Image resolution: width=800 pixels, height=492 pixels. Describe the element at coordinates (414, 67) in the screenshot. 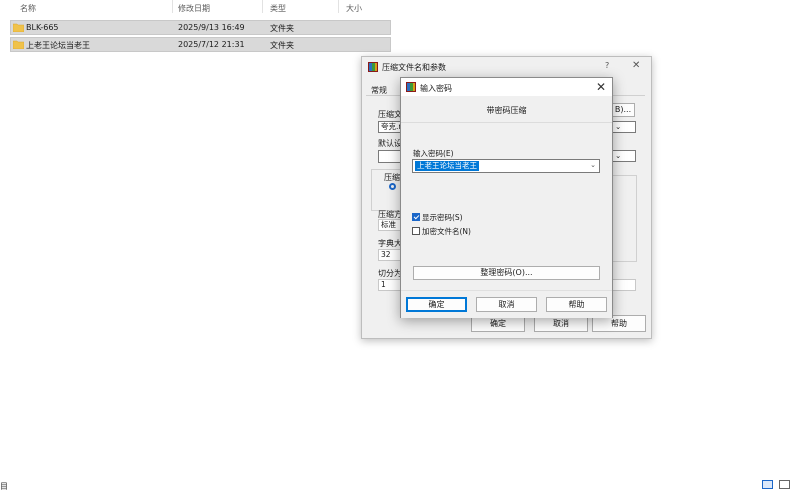

I see `archive-dialog-title: 压缩文件名和参数` at that location.